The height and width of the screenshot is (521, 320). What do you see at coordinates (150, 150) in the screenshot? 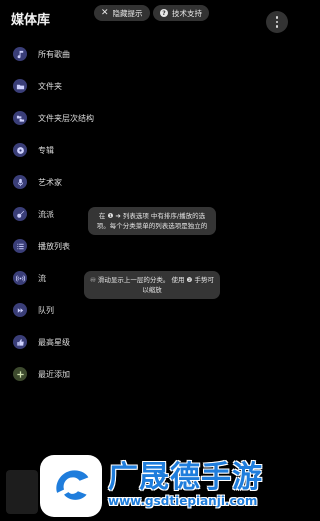
I see `menu-item-albums: 专辑` at bounding box center [150, 150].